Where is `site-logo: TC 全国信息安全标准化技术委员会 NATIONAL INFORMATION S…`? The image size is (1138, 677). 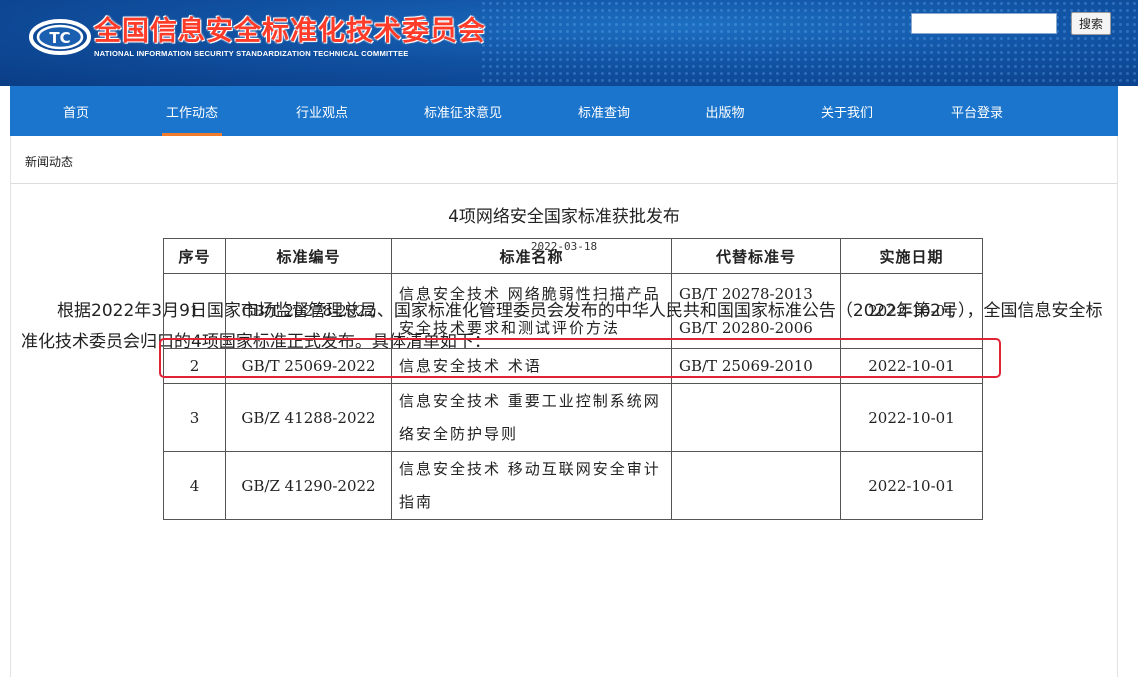
site-logo: TC 全国信息安全标准化技术委员会 NATIONAL INFORMATION S… is located at coordinates (257, 37).